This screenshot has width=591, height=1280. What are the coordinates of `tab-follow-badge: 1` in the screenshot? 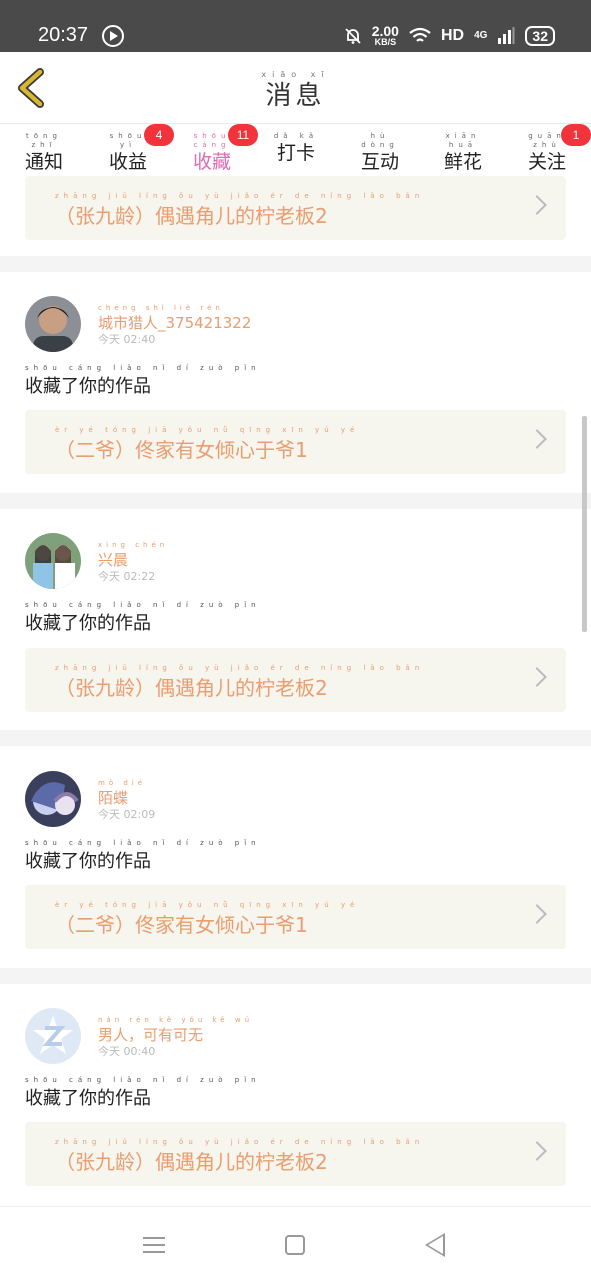 It's located at (576, 135).